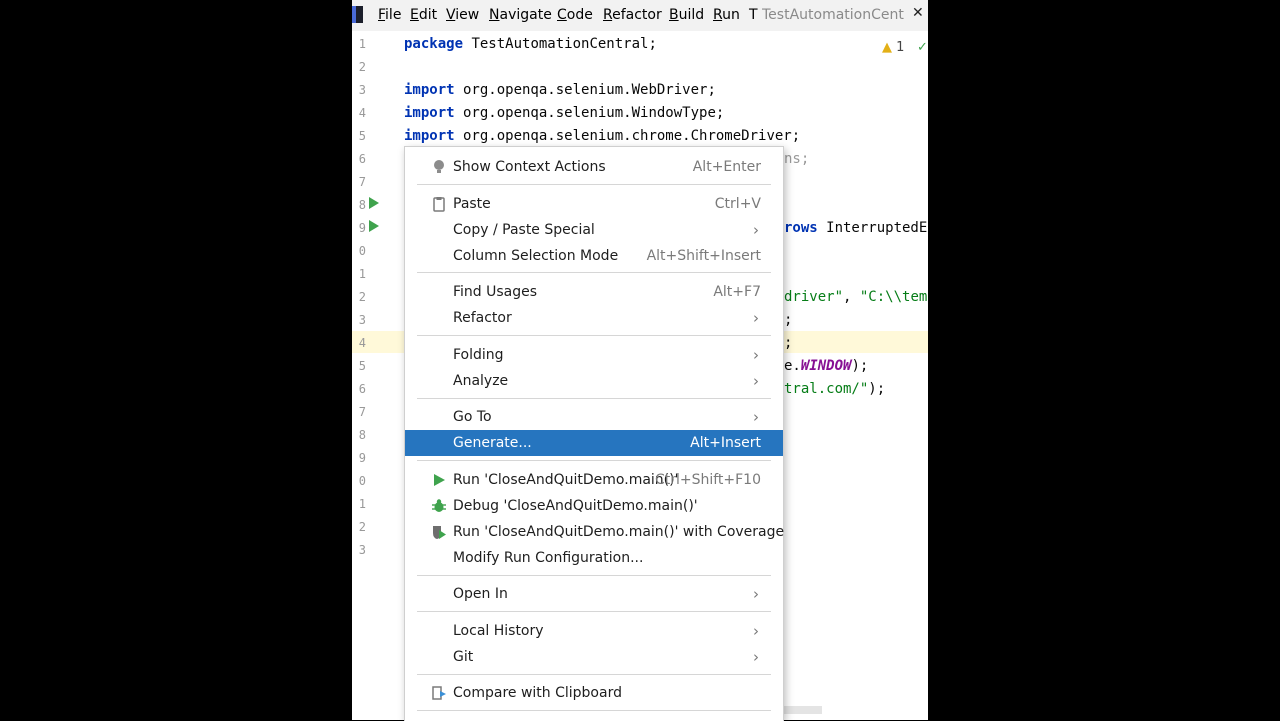 The width and height of the screenshot is (1280, 721). What do you see at coordinates (560, 90) in the screenshot?
I see `code-line: import org.openqa.selenium.WebDriver;` at bounding box center [560, 90].